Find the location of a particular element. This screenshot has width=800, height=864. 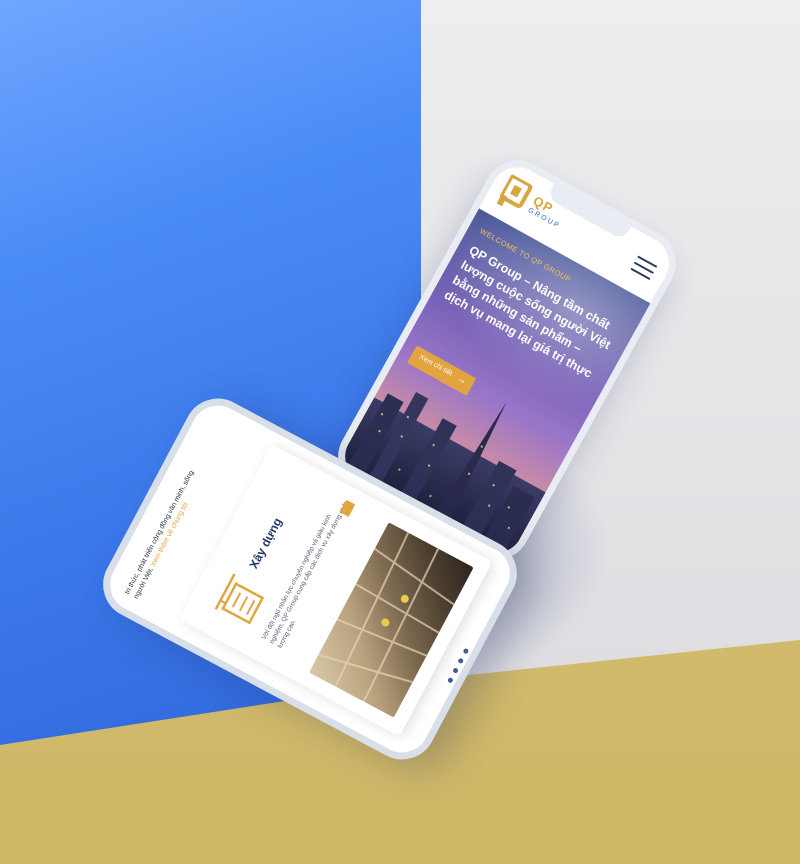

hamburger-icon is located at coordinates (644, 268).